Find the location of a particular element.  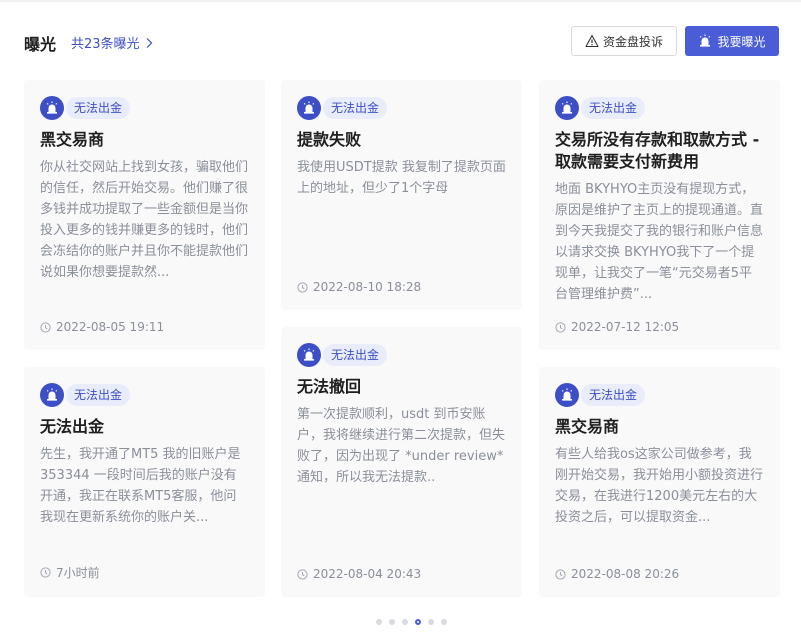

card-timestamp: 2022-07-12 12:05 is located at coordinates (617, 327).